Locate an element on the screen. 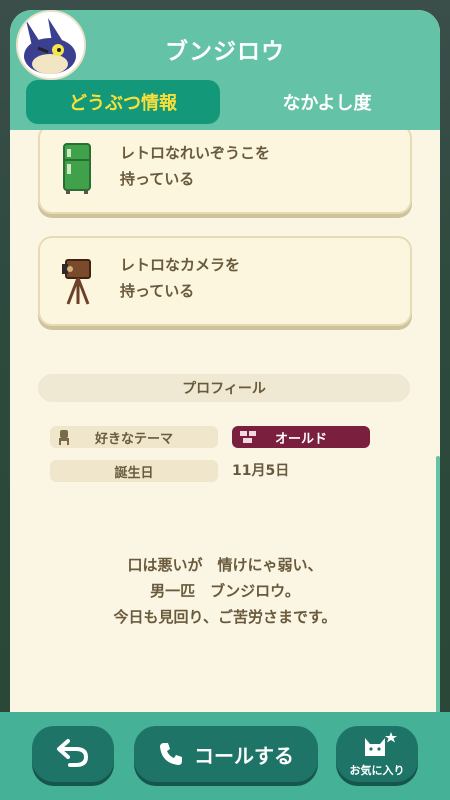 The width and height of the screenshot is (450, 800). birthday-label-text: 誕生日 is located at coordinates (134, 473).